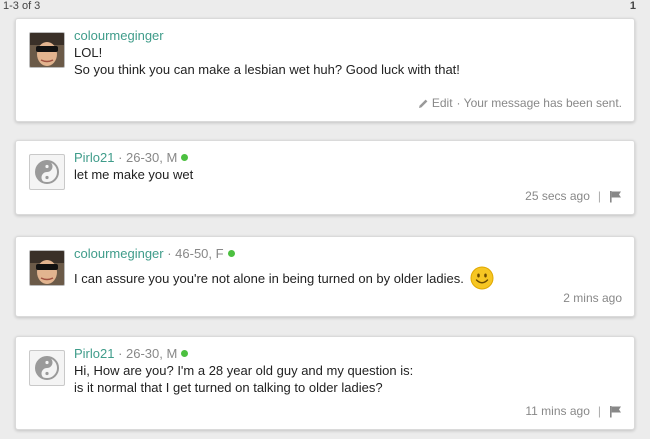  What do you see at coordinates (134, 174) in the screenshot?
I see `message-line: let me make you wet` at bounding box center [134, 174].